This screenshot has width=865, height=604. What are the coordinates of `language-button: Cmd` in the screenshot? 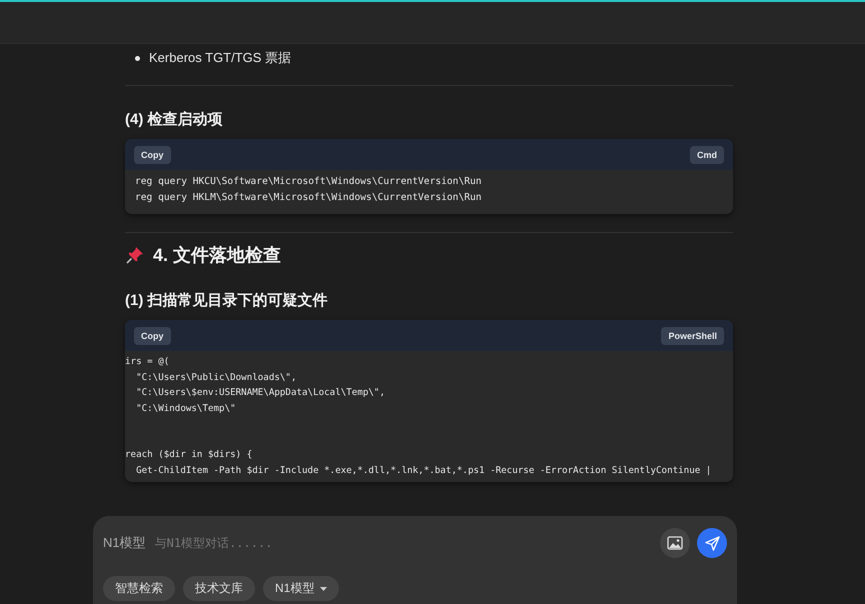 It's located at (707, 155).